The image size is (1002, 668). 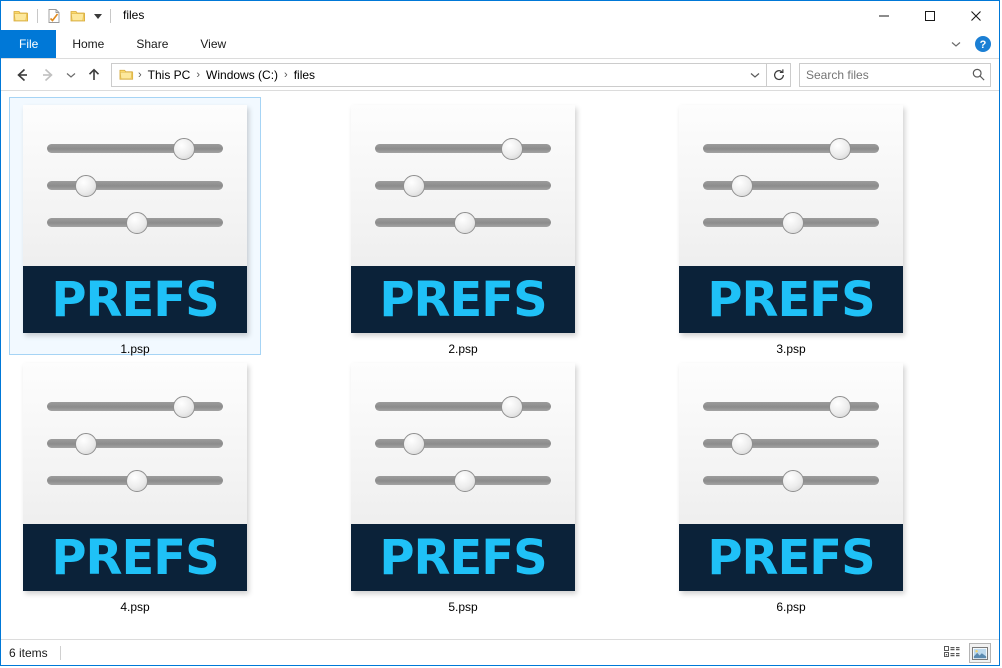 What do you see at coordinates (791, 349) in the screenshot?
I see `file-name-label: 3.psp` at bounding box center [791, 349].